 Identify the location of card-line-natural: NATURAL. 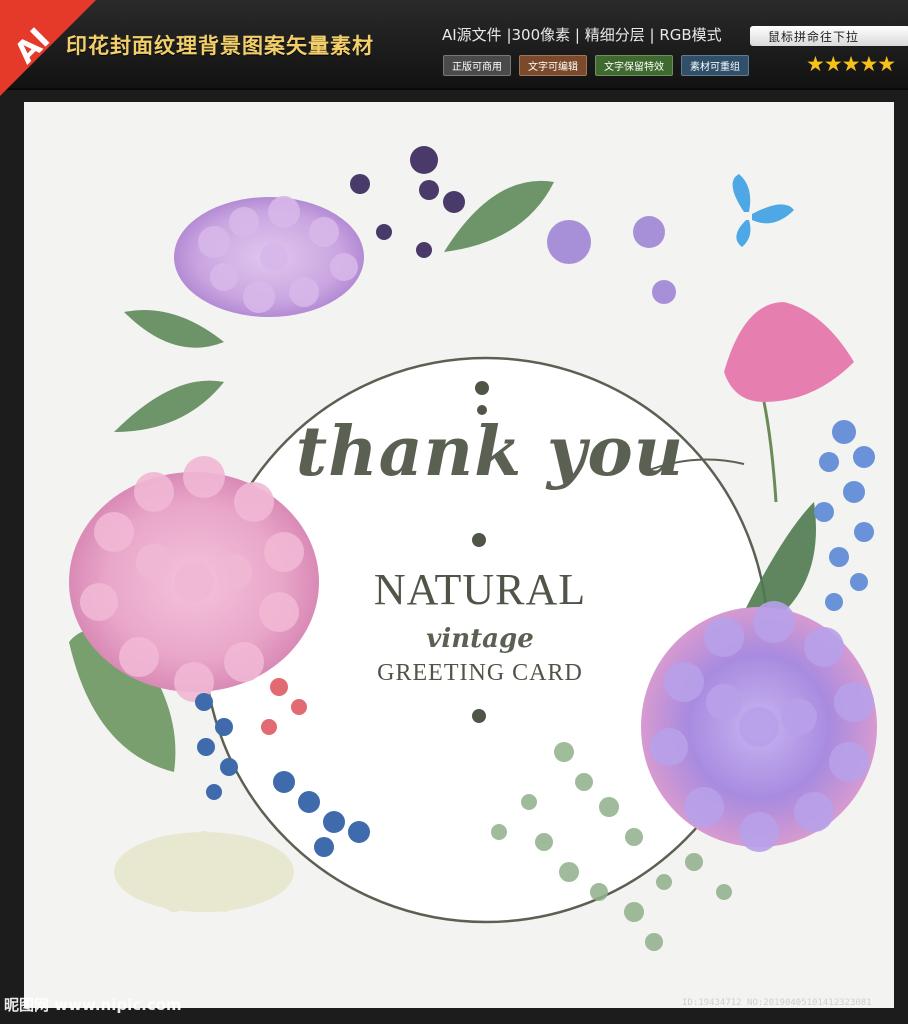
(480, 589).